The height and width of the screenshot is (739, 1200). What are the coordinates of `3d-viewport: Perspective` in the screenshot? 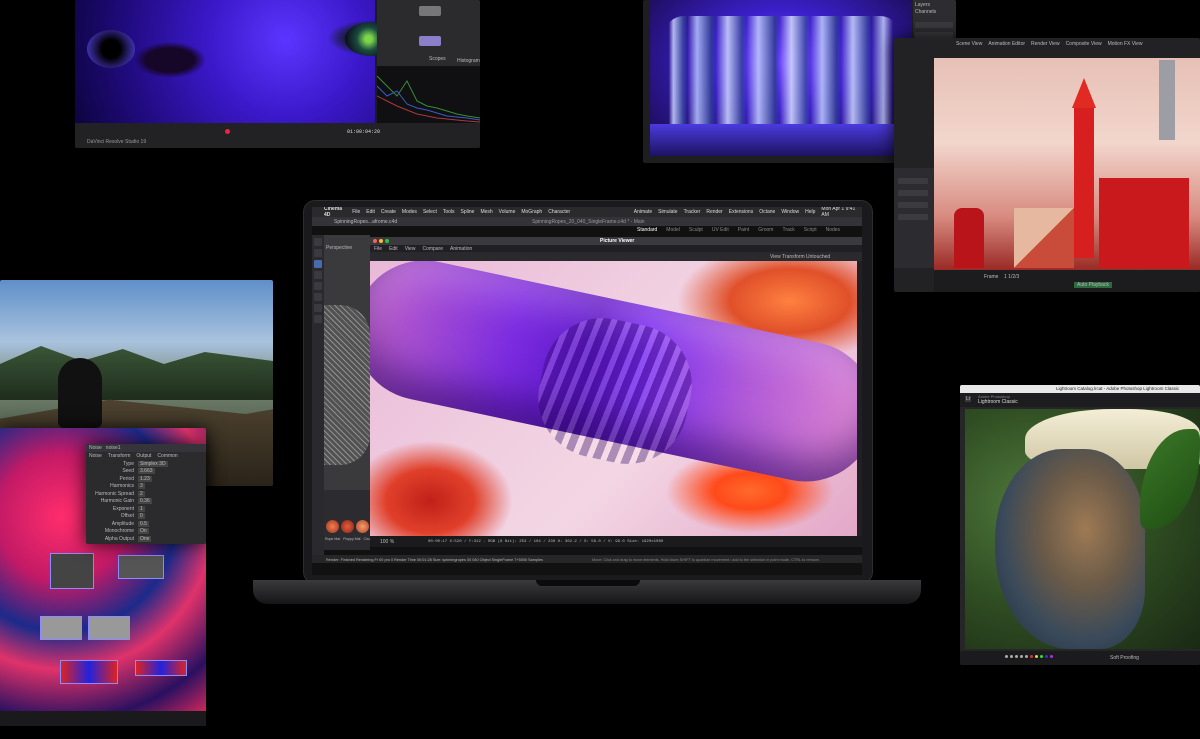 It's located at (347, 362).